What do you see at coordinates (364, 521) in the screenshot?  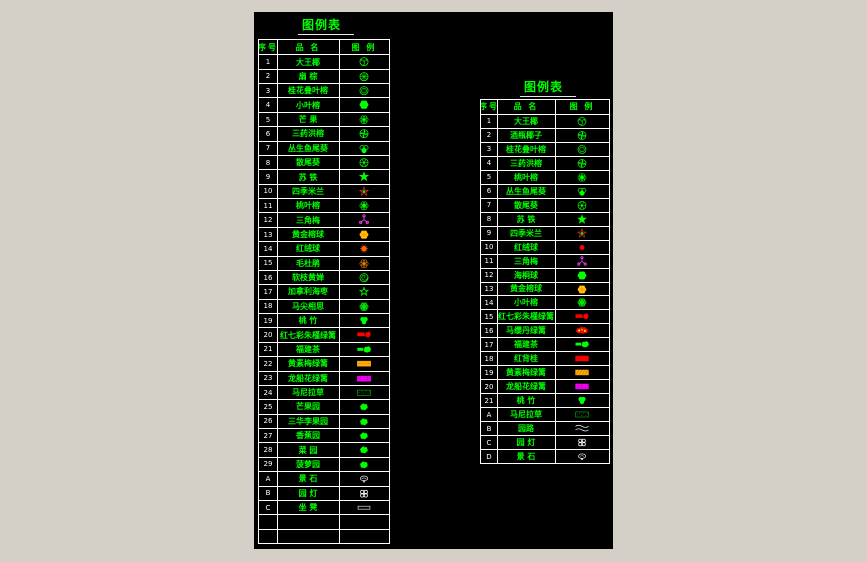 I see `empty-symbol-cell` at bounding box center [364, 521].